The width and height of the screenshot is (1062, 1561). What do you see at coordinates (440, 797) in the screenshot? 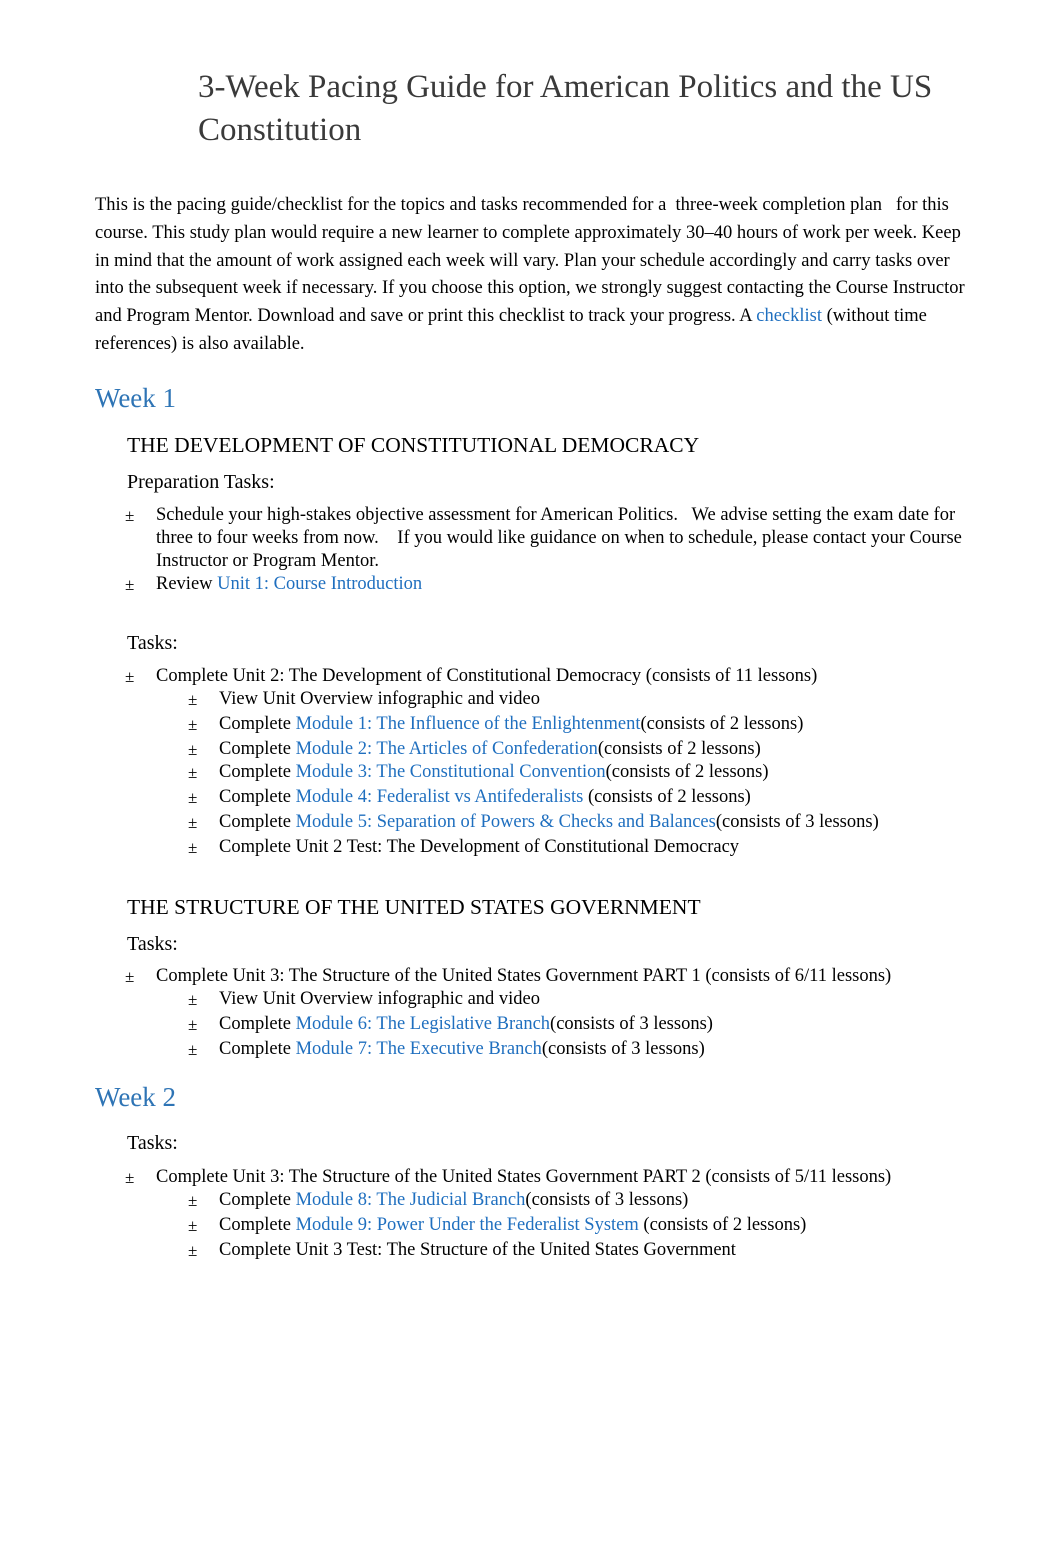
I see `module-4-link: Module 4: Federalist vs Antifederalists` at bounding box center [440, 797].